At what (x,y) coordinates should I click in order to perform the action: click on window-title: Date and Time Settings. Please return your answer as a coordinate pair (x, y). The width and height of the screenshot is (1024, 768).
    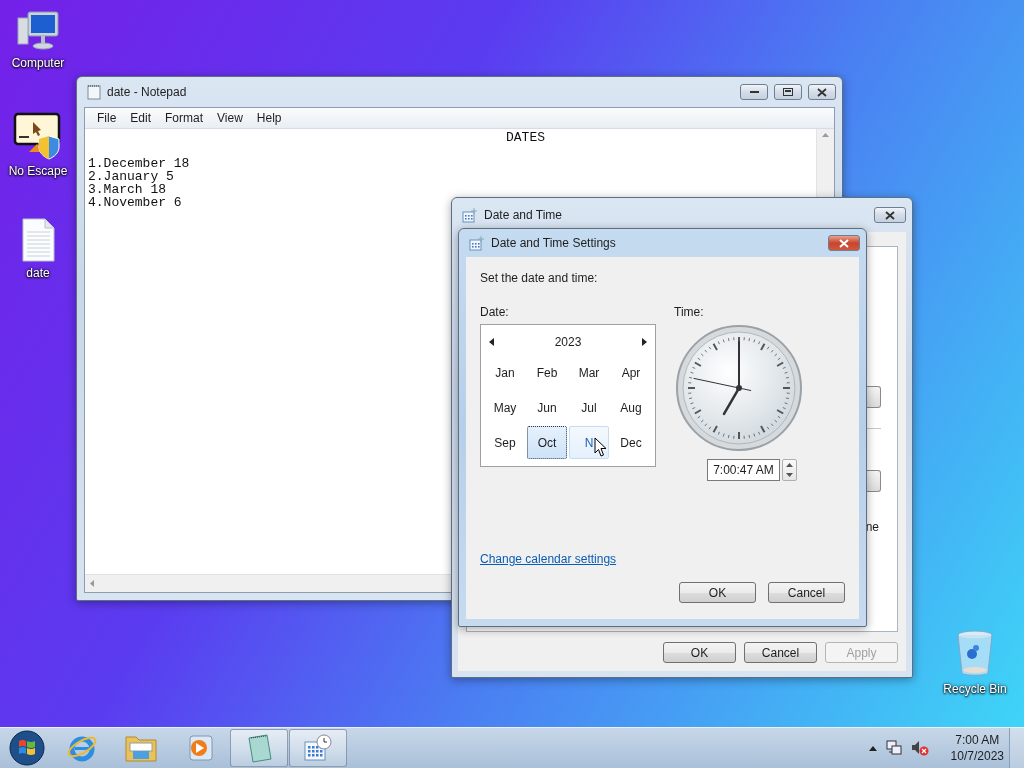
    Looking at the image, I should click on (554, 243).